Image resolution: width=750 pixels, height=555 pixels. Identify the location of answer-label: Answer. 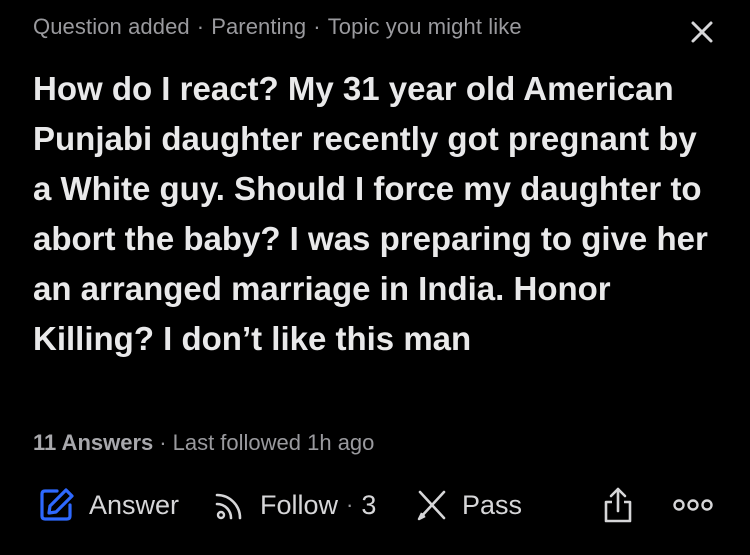
(134, 504).